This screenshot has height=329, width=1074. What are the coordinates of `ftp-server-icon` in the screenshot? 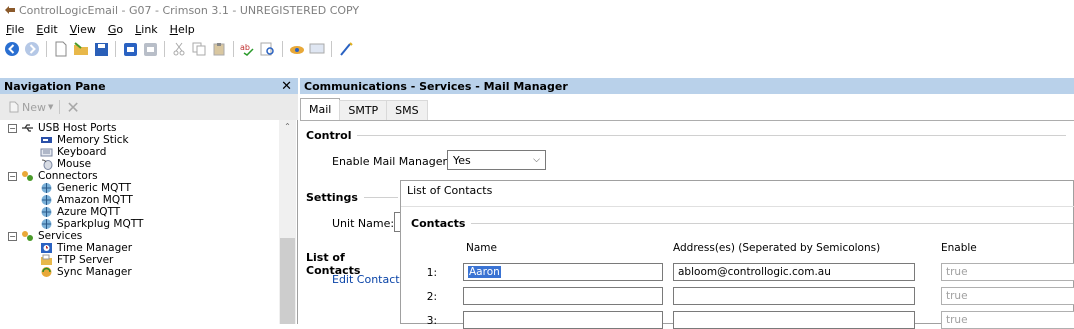 It's located at (46, 259).